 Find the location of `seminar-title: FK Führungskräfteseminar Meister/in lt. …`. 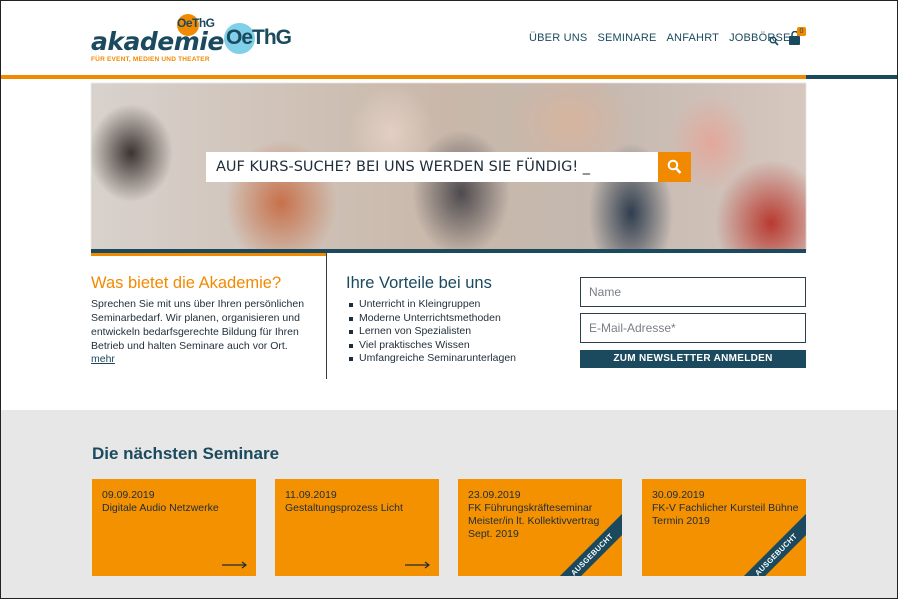

seminar-title: FK Führungskräfteseminar Meister/in lt. … is located at coordinates (534, 521).